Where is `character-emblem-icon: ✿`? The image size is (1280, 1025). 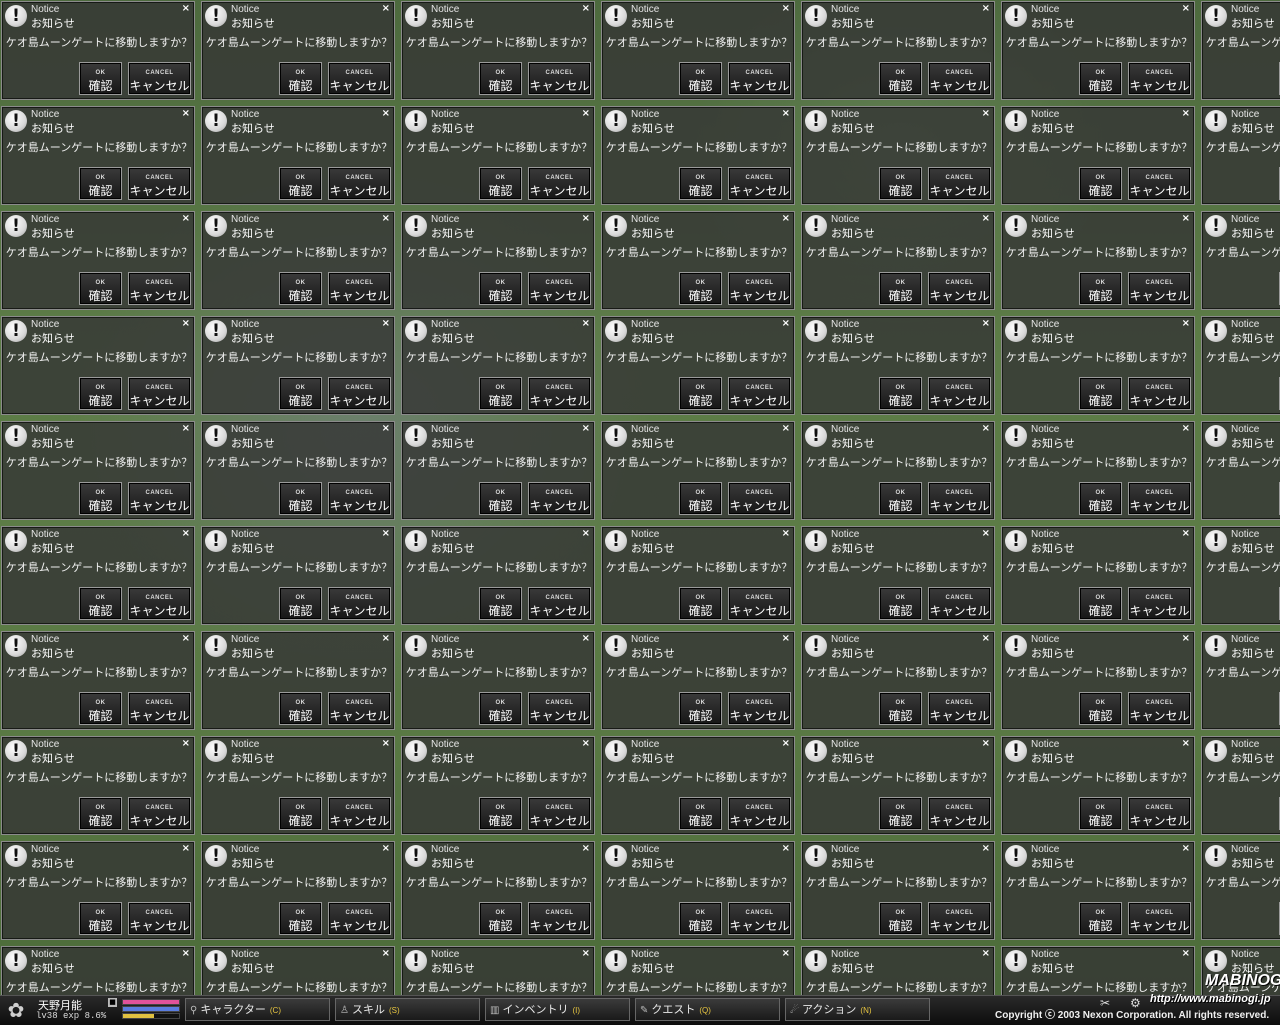 character-emblem-icon: ✿ is located at coordinates (16, 1010).